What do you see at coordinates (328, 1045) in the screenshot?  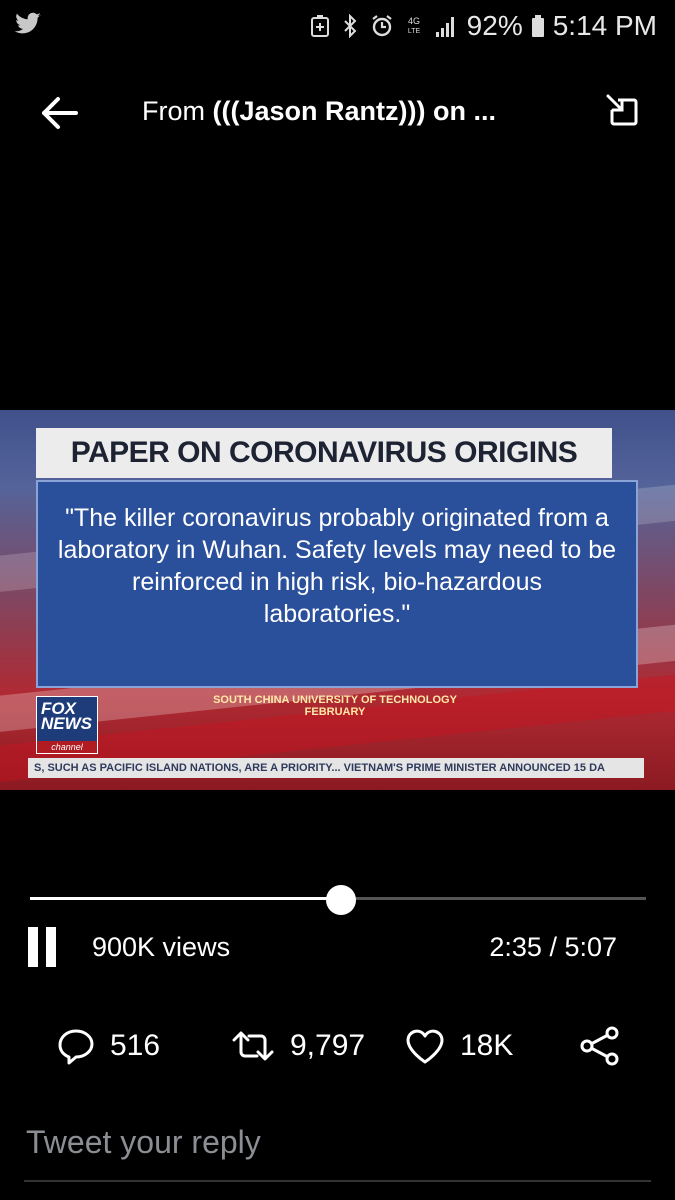 I see `retweet-count: 9,797` at bounding box center [328, 1045].